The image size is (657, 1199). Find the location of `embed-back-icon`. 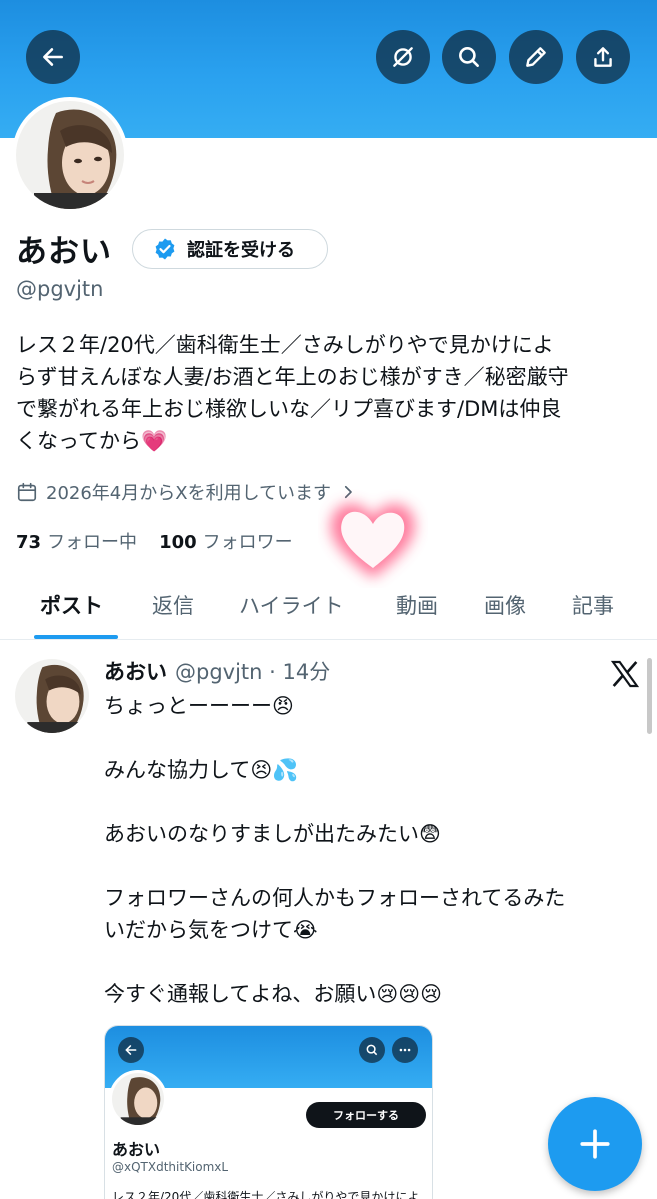

embed-back-icon is located at coordinates (131, 1050).